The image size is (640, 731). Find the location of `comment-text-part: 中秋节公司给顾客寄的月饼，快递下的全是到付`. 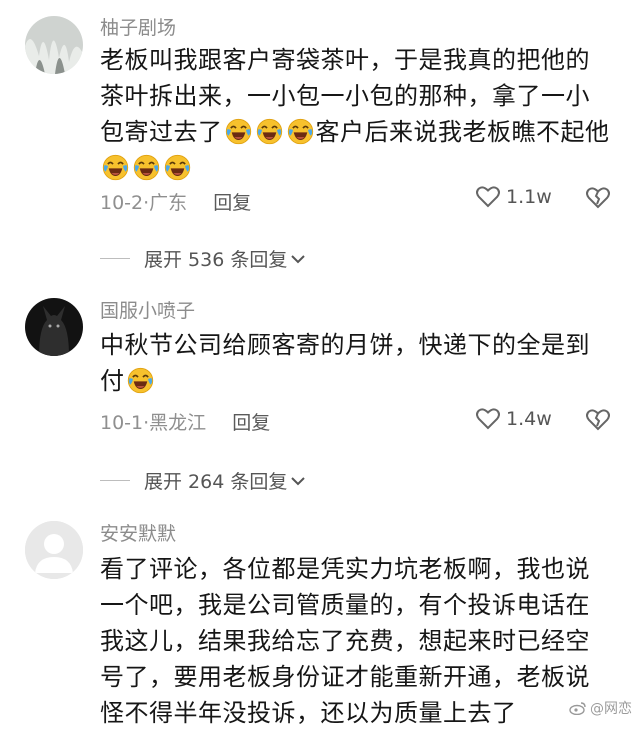

comment-text-part: 中秋节公司给顾客寄的月饼，快递下的全是到付 is located at coordinates (345, 363).